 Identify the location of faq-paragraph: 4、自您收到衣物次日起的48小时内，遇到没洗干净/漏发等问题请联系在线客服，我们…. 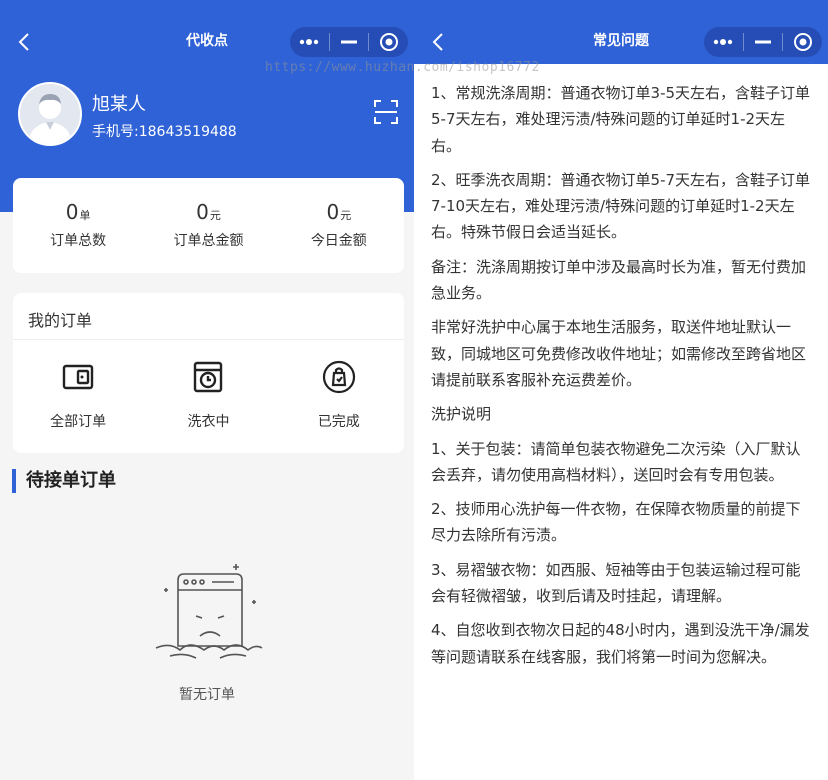
(620, 643).